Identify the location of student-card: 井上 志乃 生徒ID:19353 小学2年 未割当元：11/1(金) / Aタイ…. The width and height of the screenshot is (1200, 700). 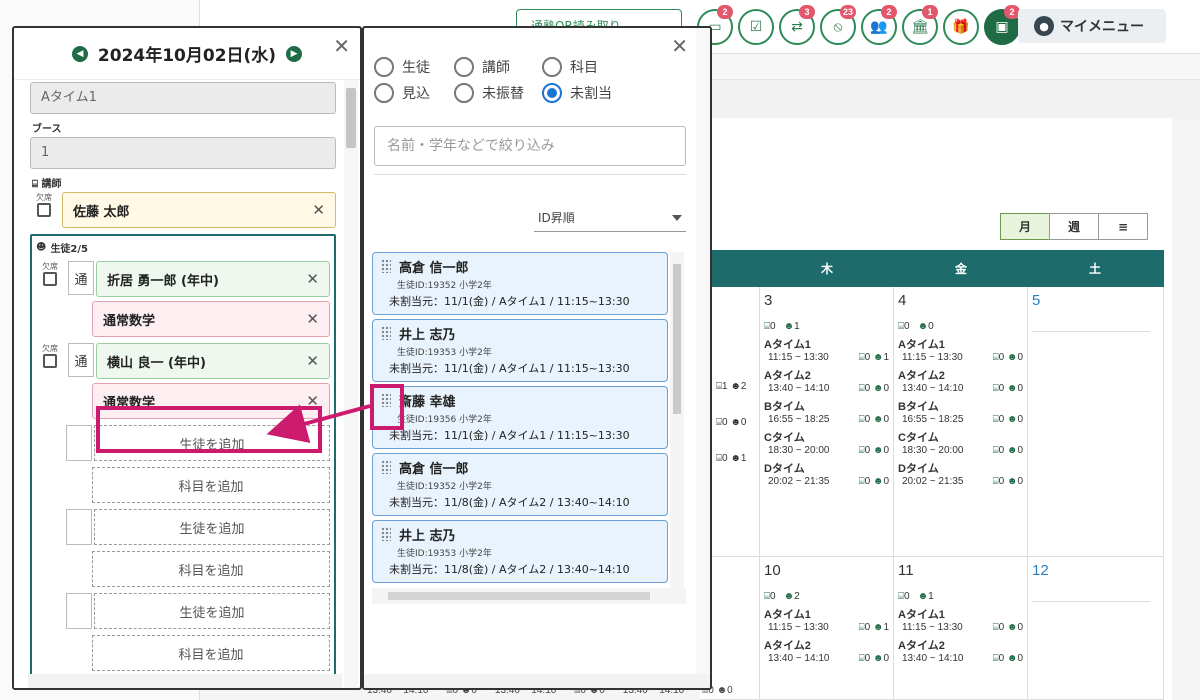
(520, 350).